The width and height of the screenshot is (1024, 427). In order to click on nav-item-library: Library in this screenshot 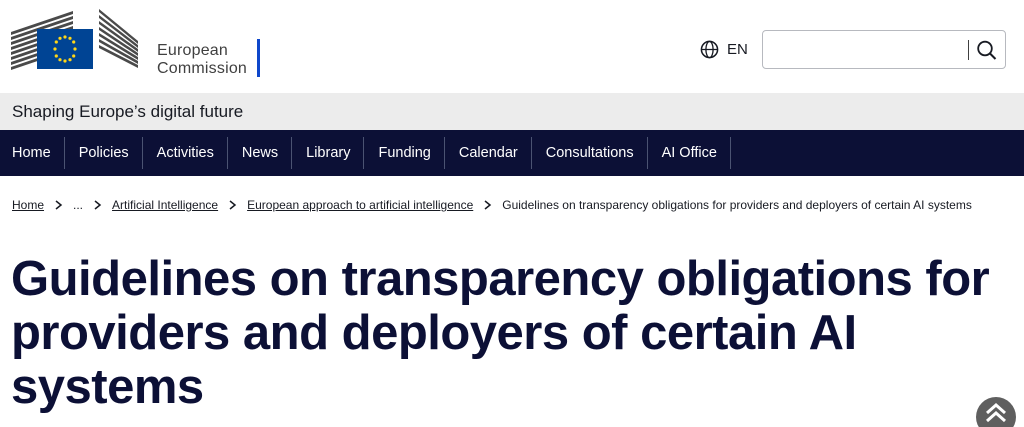, I will do `click(328, 153)`.